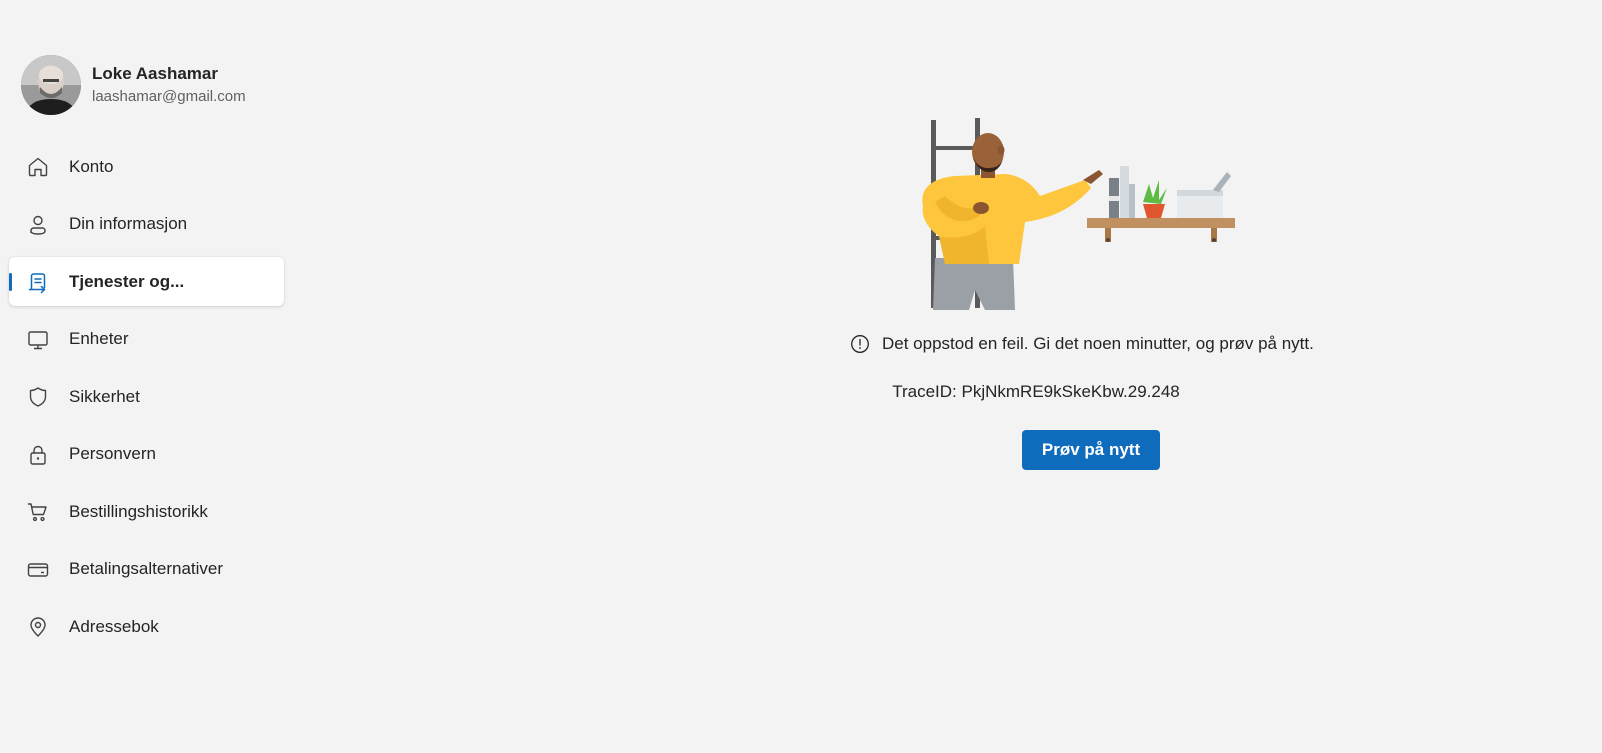 This screenshot has width=1602, height=753. I want to click on error-illustration, so click(1090, 214).